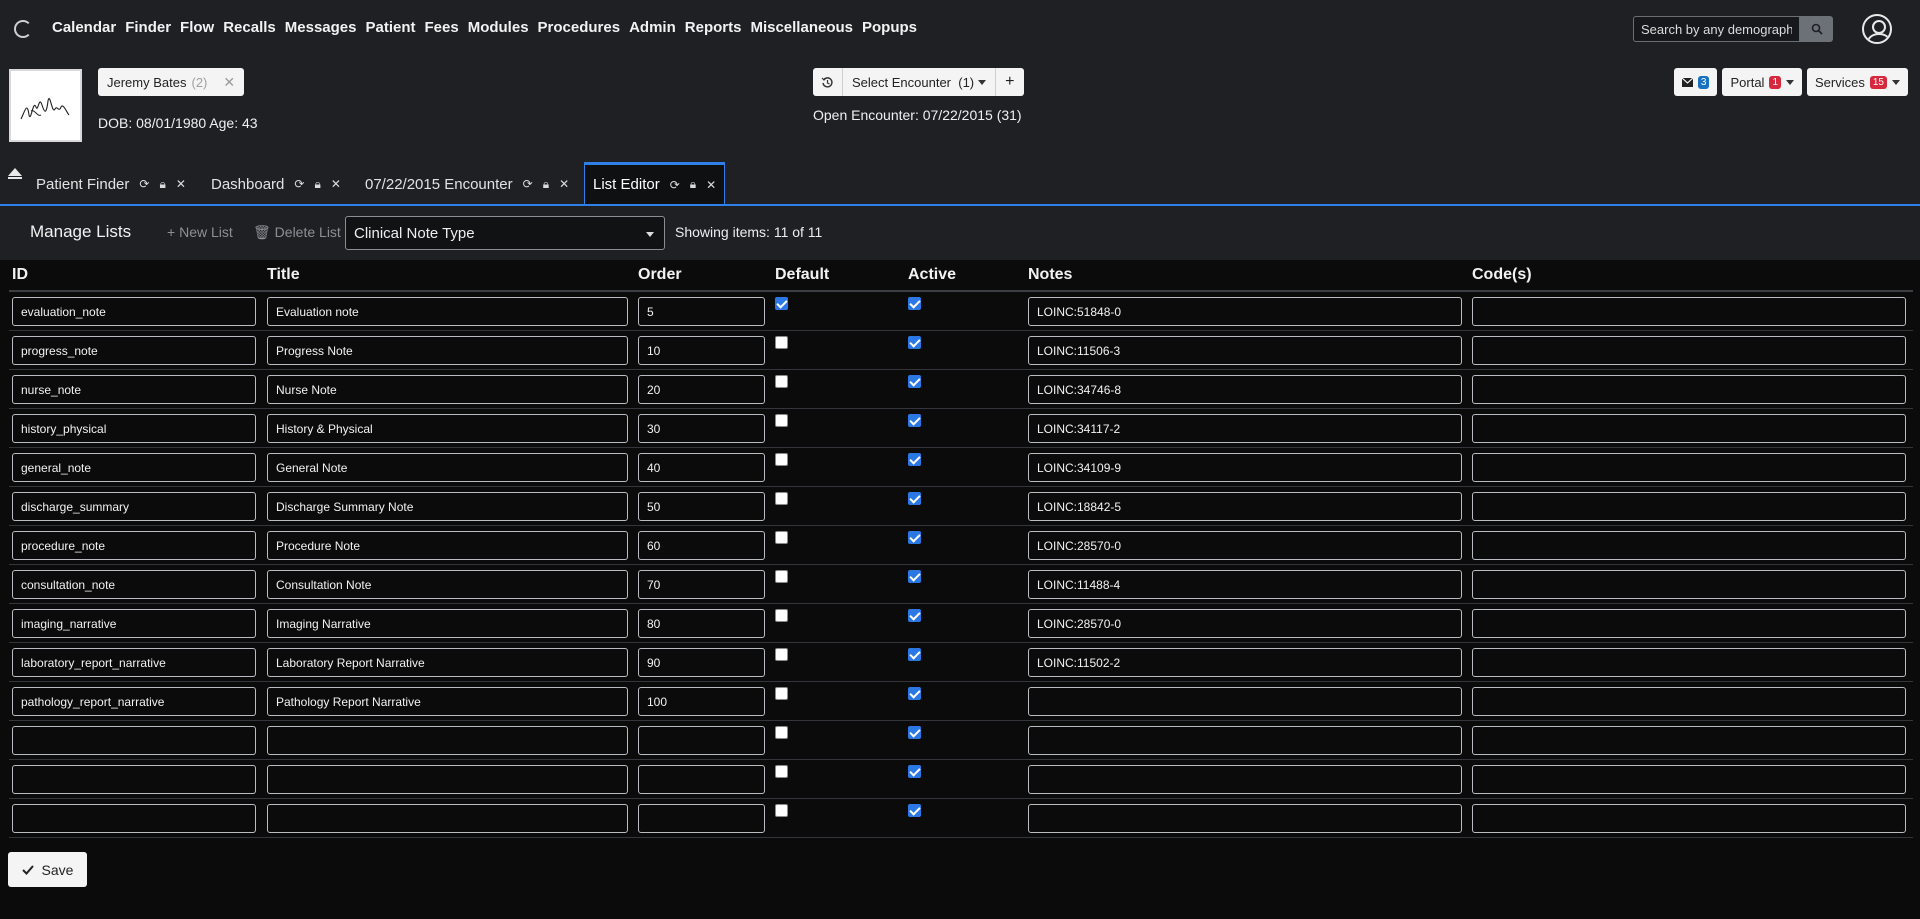  What do you see at coordinates (249, 27) in the screenshot?
I see `menu-recalls: Recalls` at bounding box center [249, 27].